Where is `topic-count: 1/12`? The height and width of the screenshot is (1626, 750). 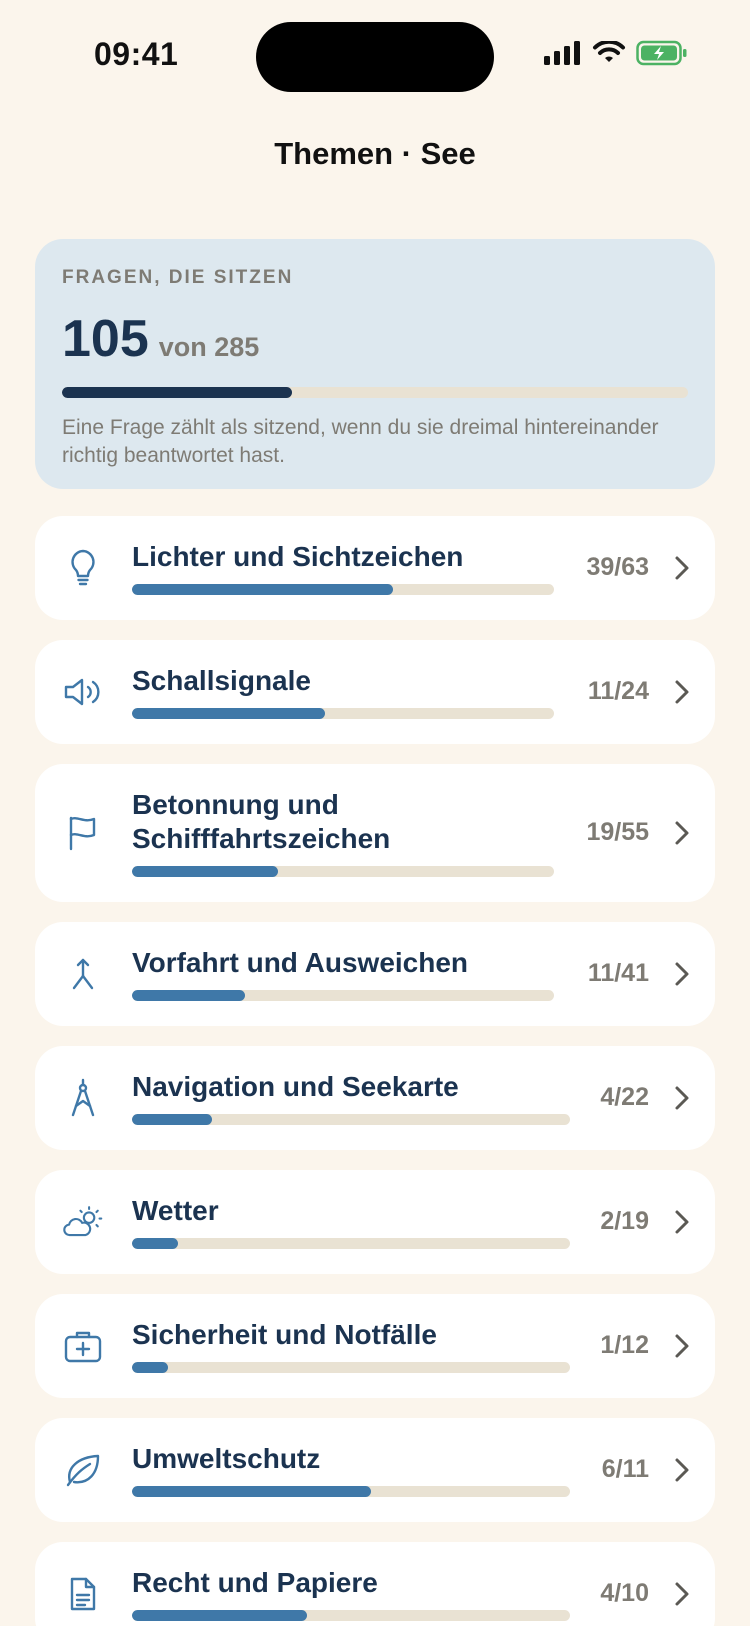 topic-count: 1/12 is located at coordinates (624, 1345).